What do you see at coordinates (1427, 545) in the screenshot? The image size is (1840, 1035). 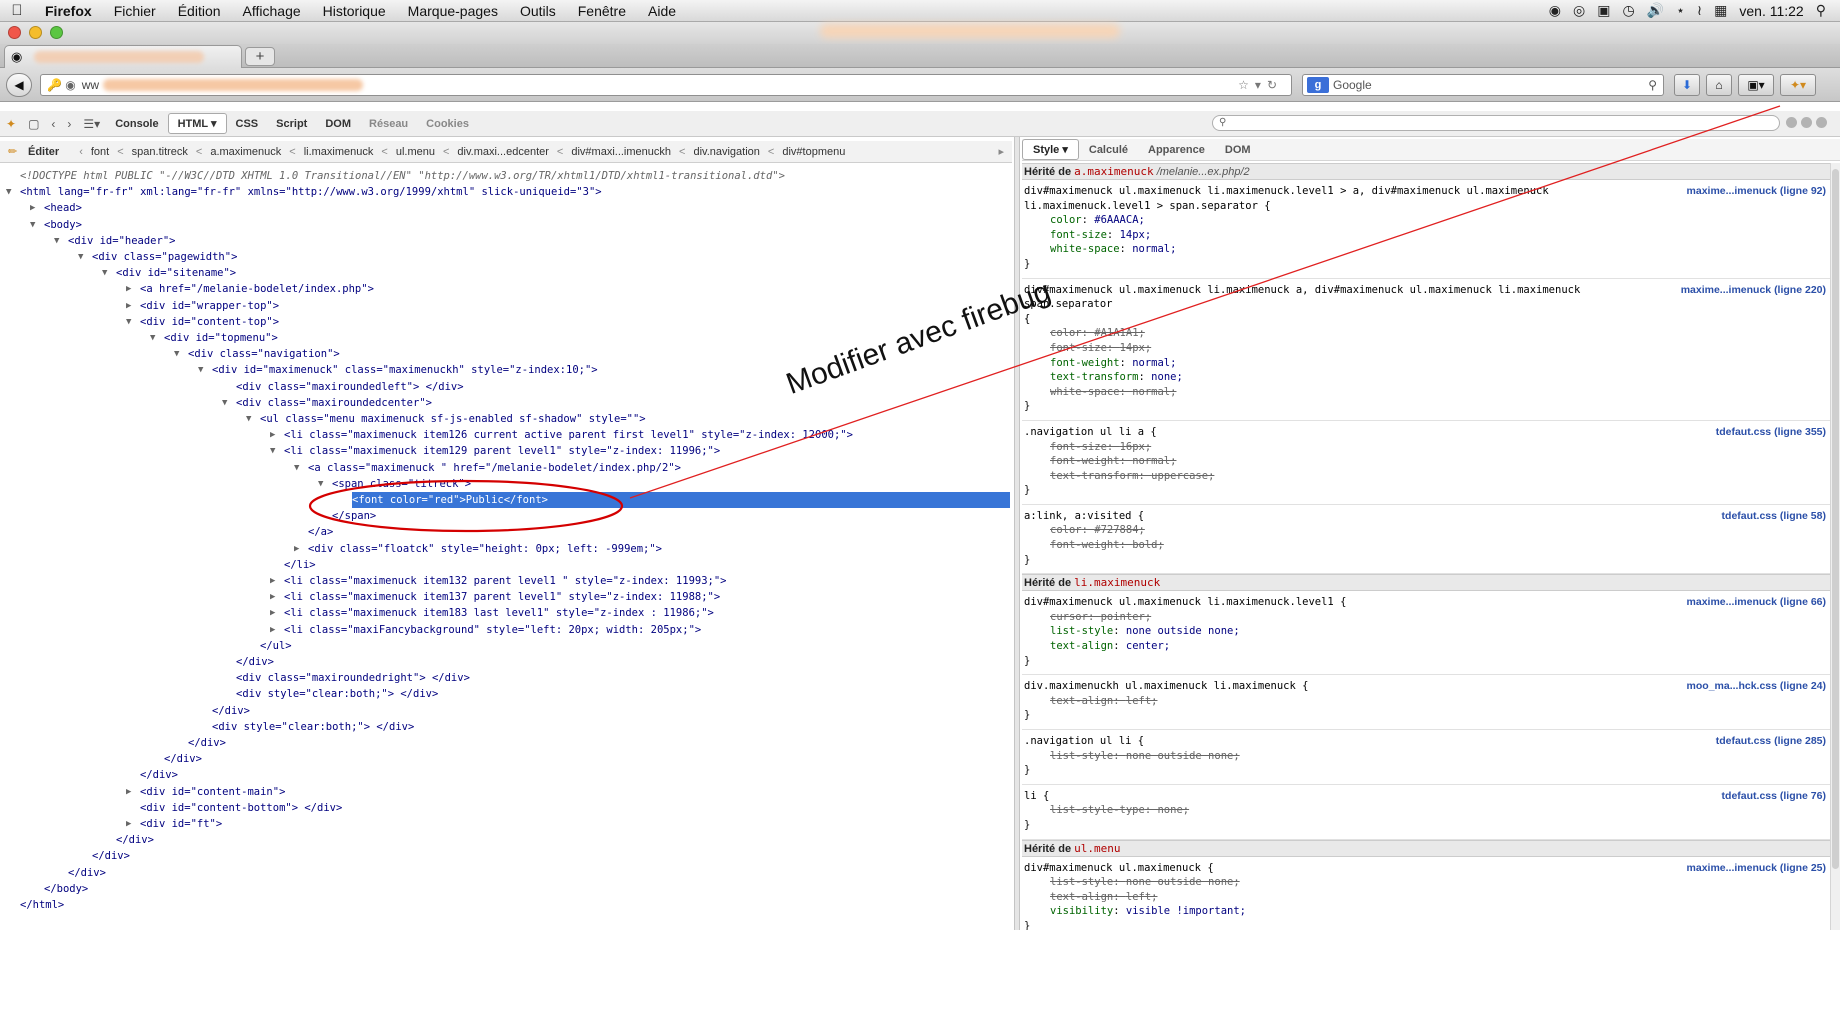 I see `overridden-property: font-weight: bold;` at bounding box center [1427, 545].